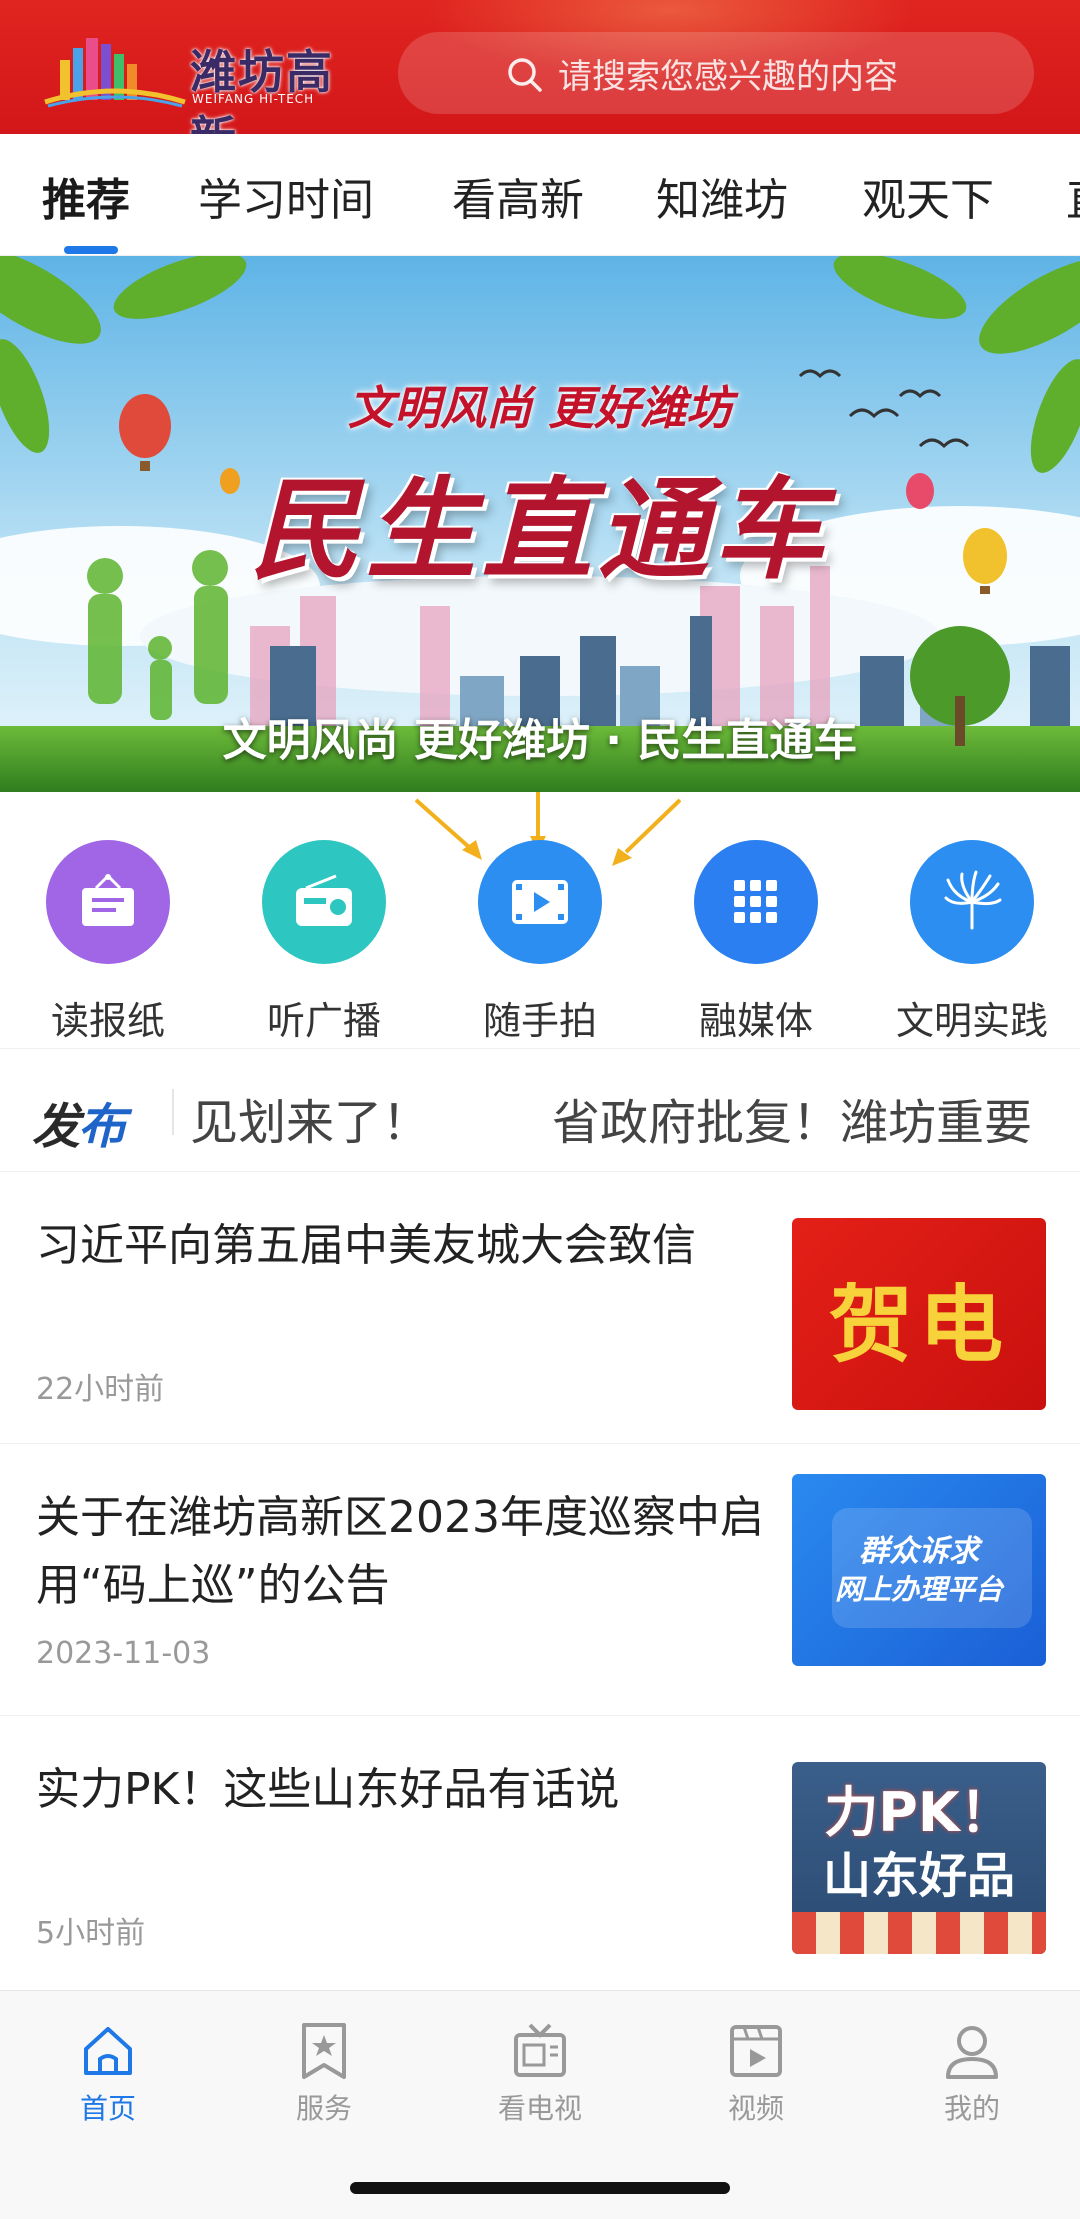 This screenshot has height=2219, width=1080. What do you see at coordinates (928, 196) in the screenshot?
I see `tab-world: 观天下` at bounding box center [928, 196].